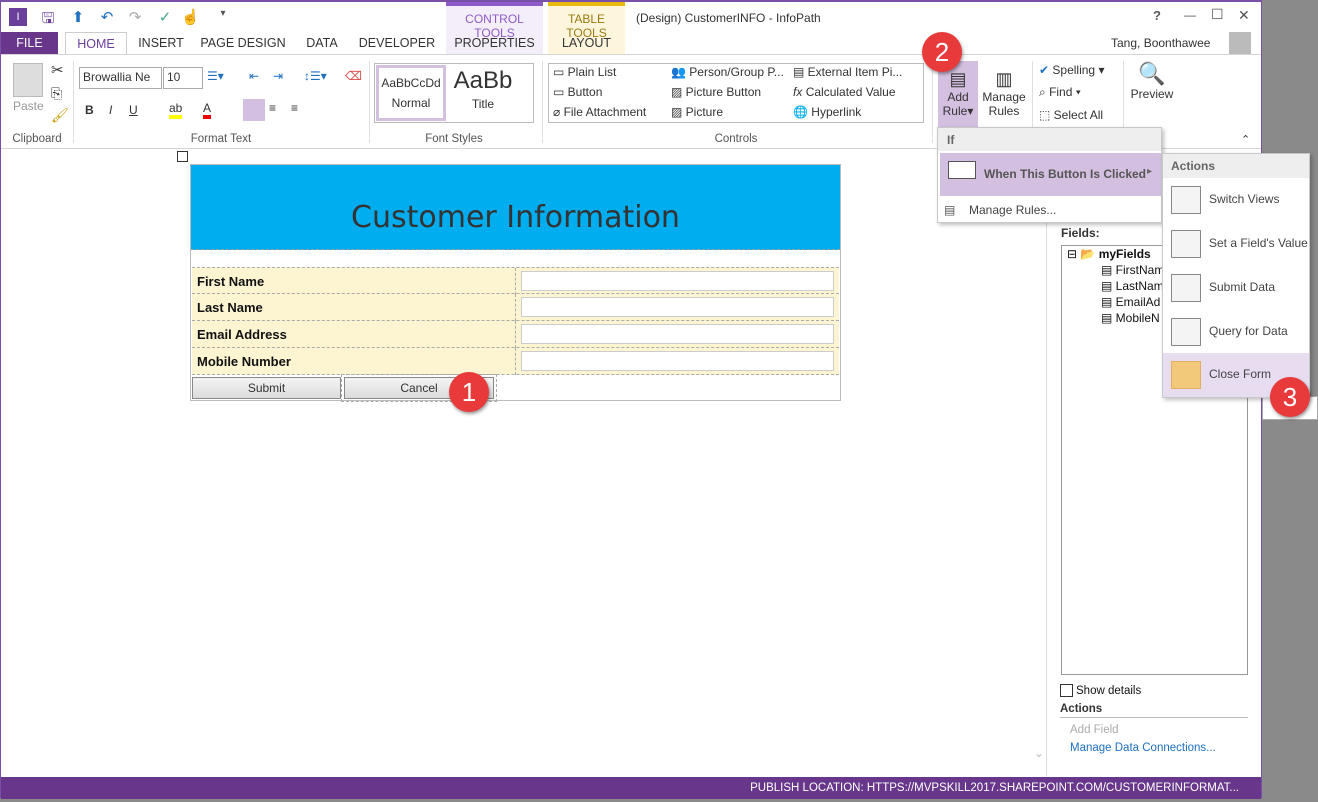 This screenshot has width=1318, height=802. I want to click on clear-formatting-icon: ⌫, so click(353, 76).